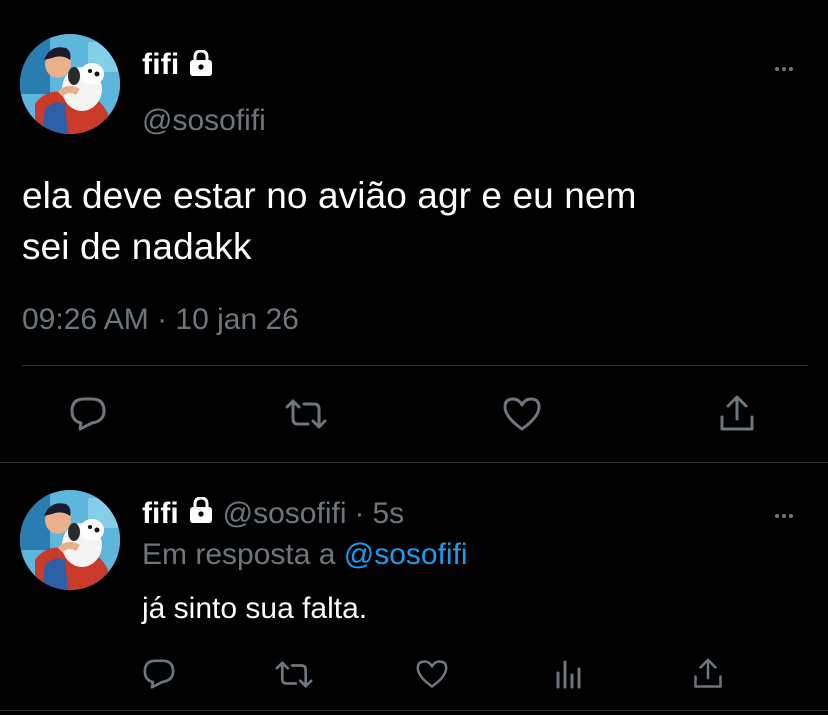  I want to click on reply-header: fifi @sosofifi · 5s, so click(273, 513).